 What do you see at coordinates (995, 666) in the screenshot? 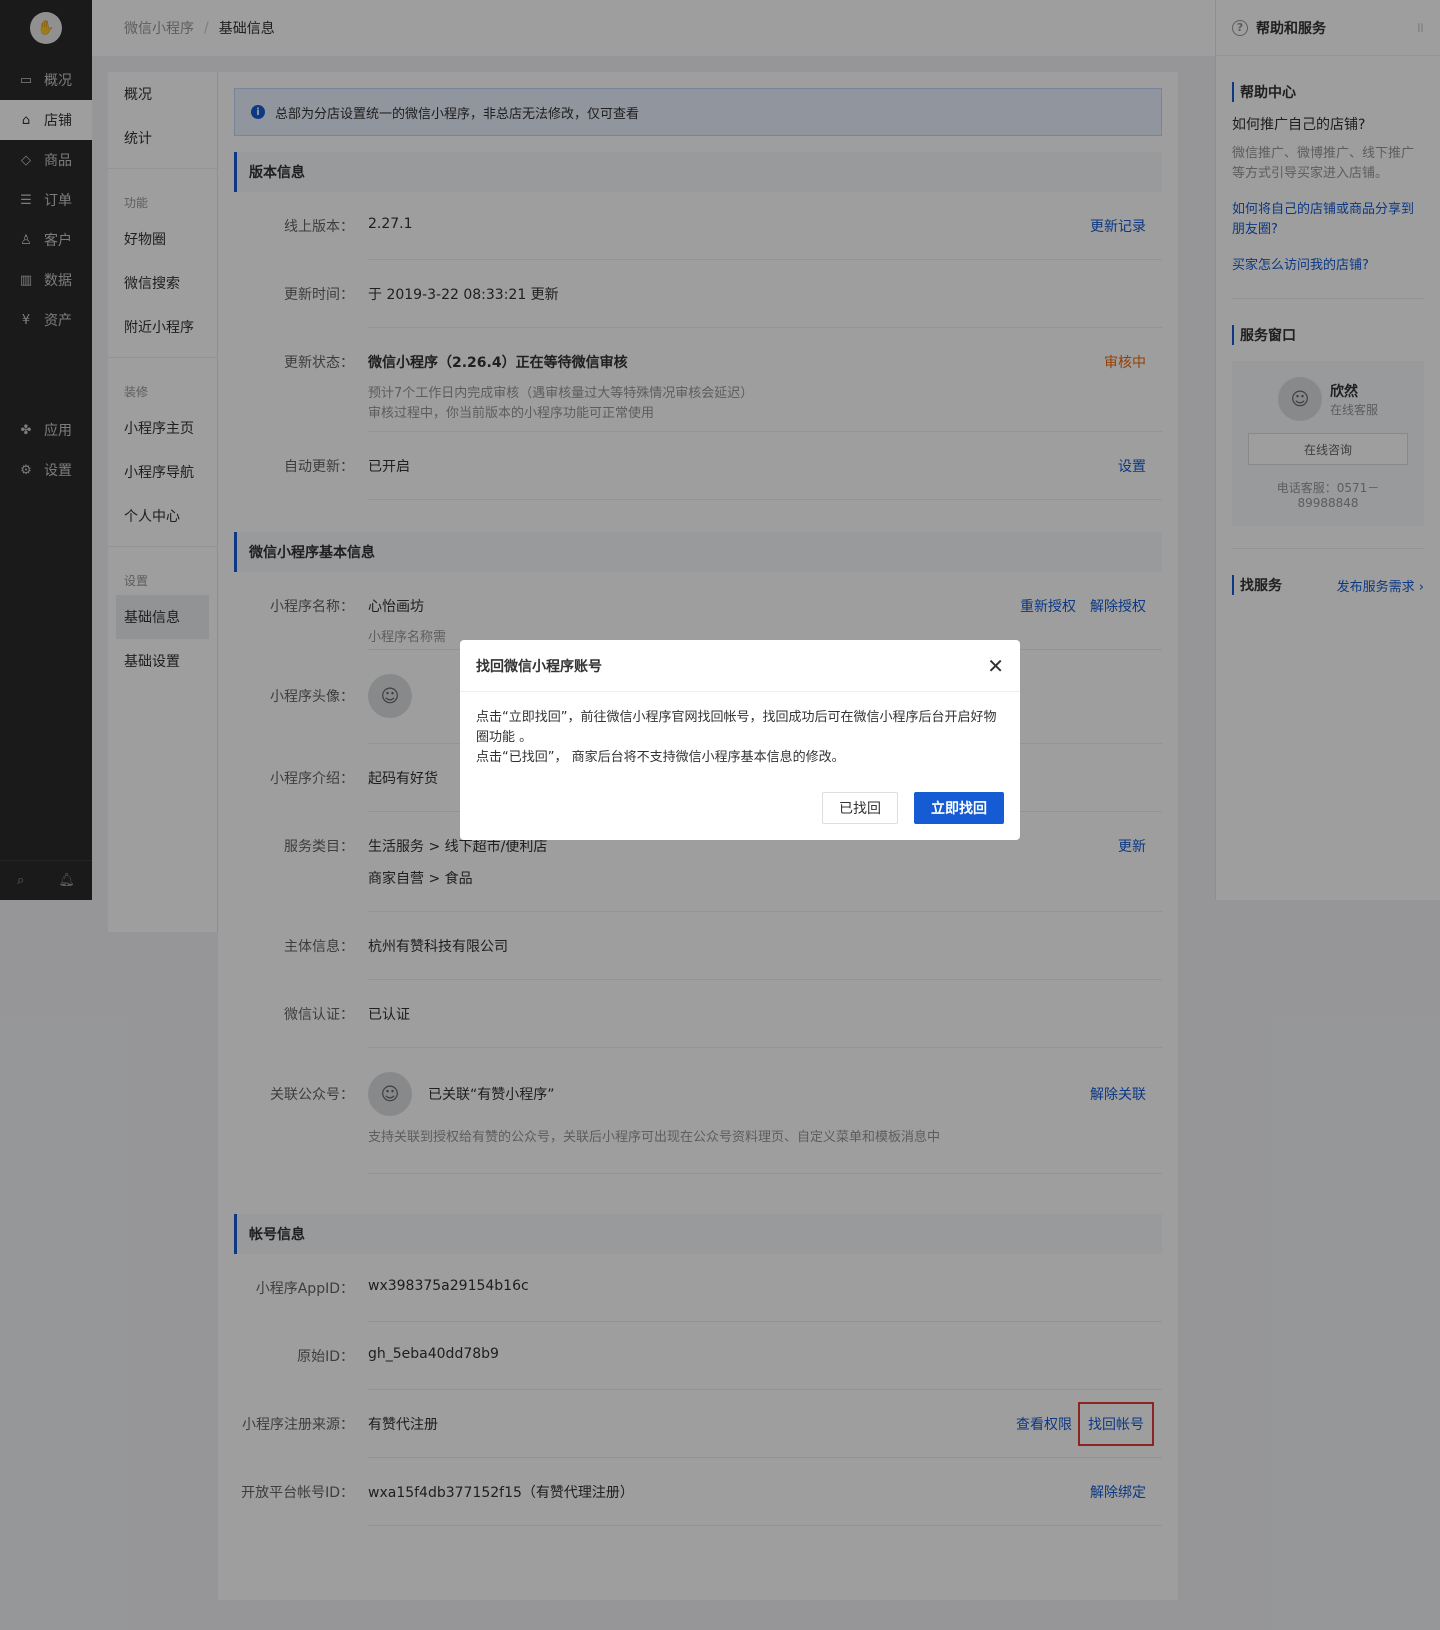
I see `close-icon: ✕` at bounding box center [995, 666].